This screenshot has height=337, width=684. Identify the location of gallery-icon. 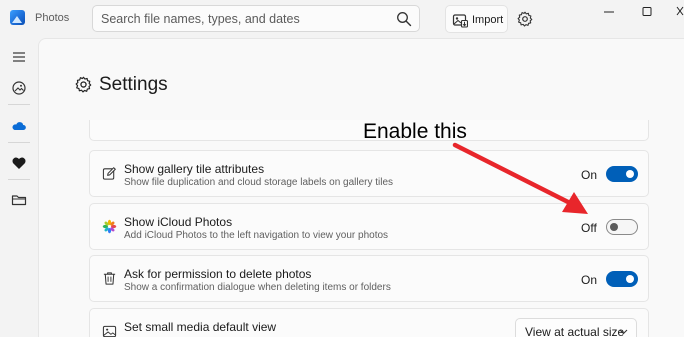
(19, 88).